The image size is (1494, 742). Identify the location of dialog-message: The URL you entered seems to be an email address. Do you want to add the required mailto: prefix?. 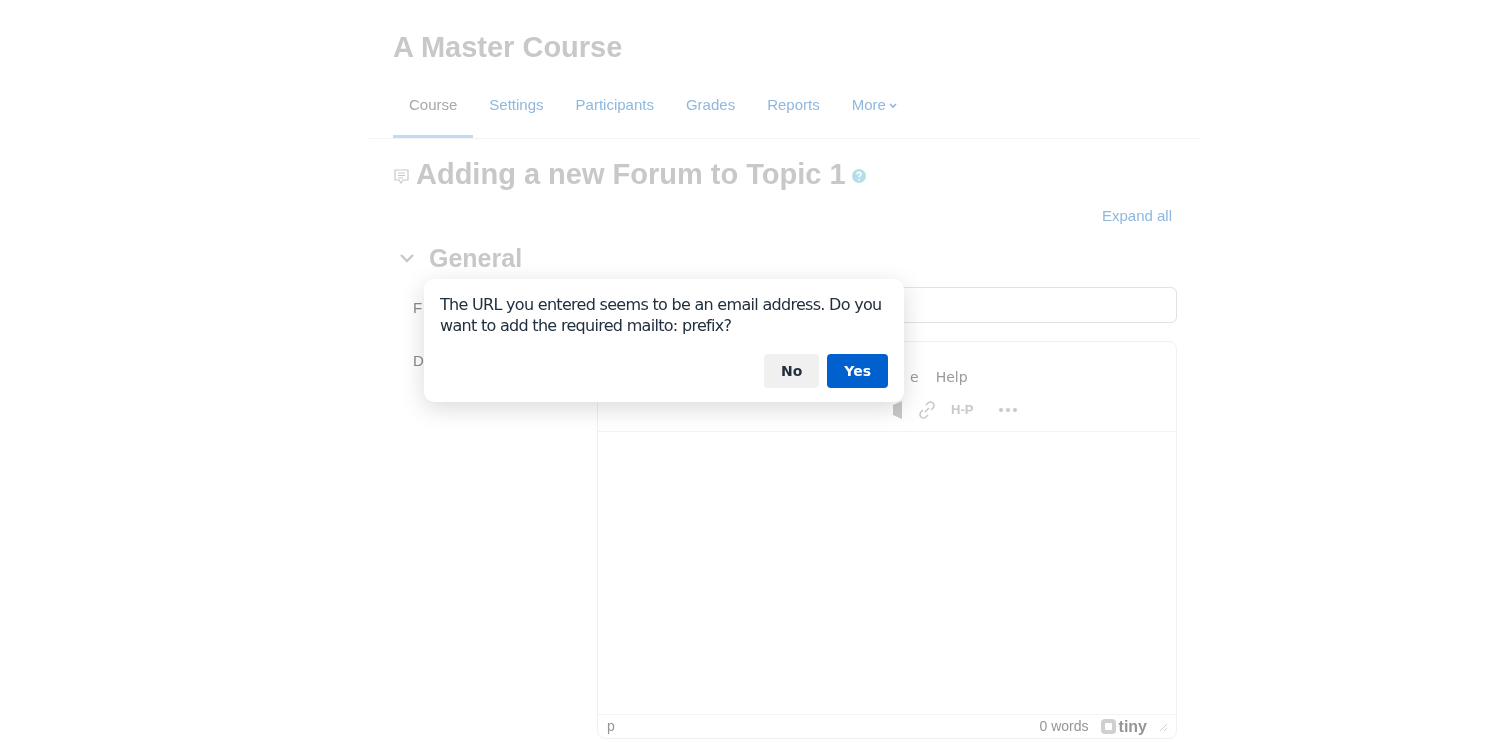
(661, 315).